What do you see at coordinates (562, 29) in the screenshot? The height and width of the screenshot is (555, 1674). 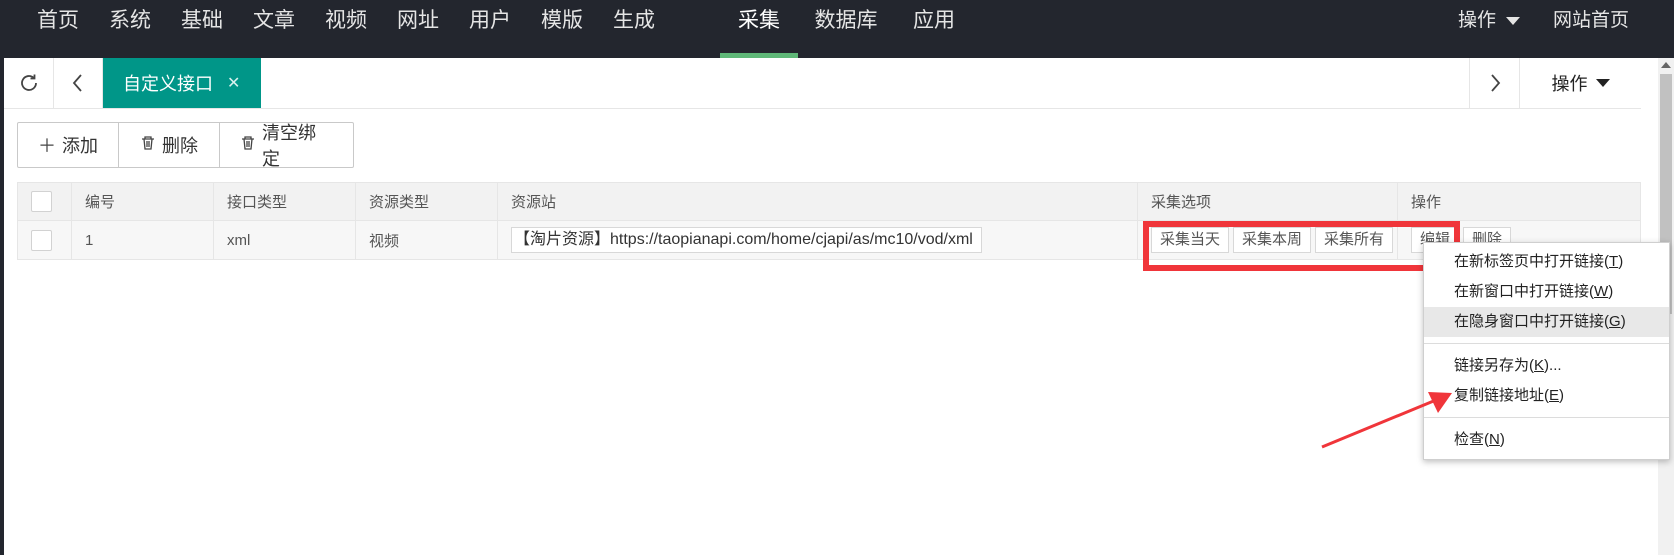 I see `nav-item-template: 模版` at bounding box center [562, 29].